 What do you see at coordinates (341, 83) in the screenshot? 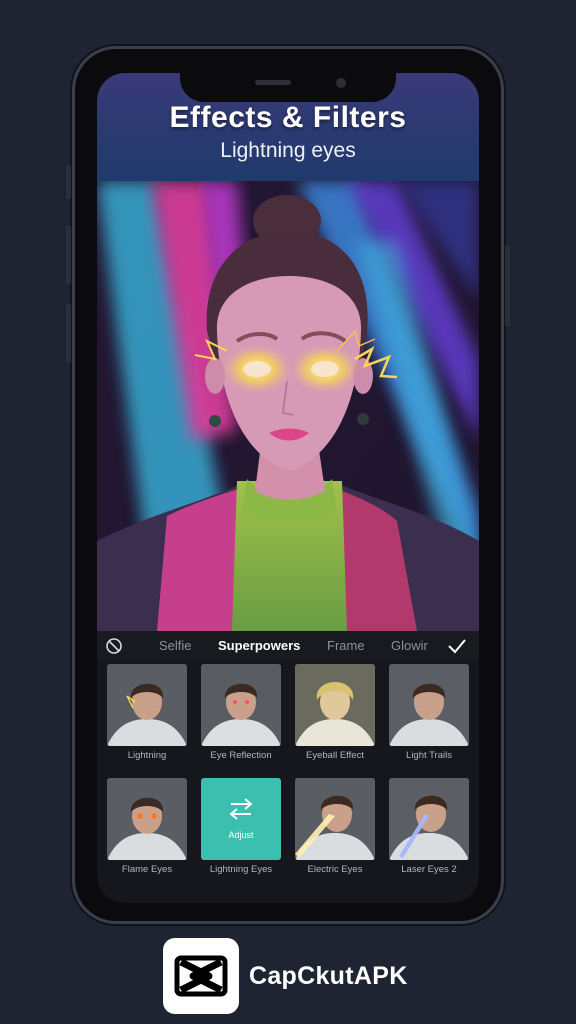
I see `front-camera-icon` at bounding box center [341, 83].